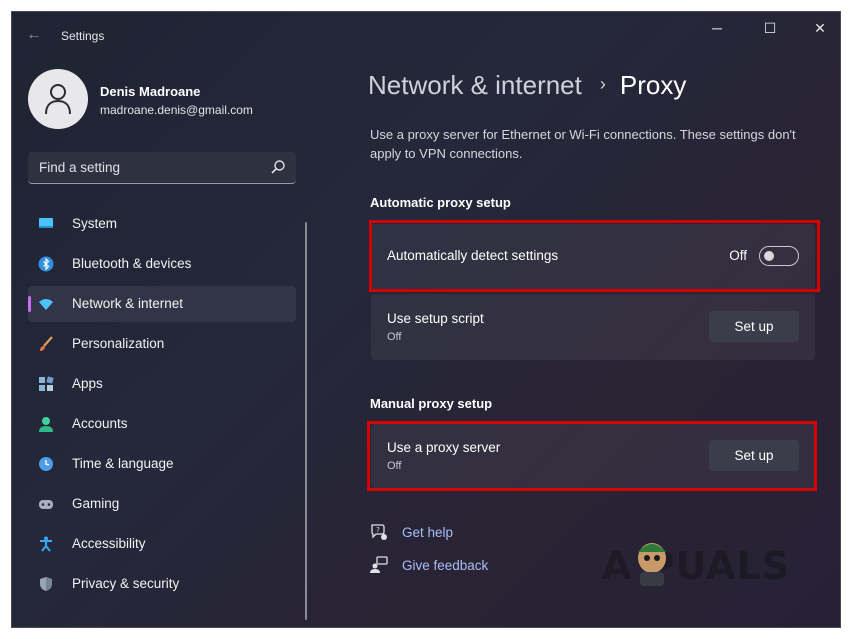 Image resolution: width=852 pixels, height=639 pixels. I want to click on sidebar-item-personalization: Personalization, so click(162, 344).